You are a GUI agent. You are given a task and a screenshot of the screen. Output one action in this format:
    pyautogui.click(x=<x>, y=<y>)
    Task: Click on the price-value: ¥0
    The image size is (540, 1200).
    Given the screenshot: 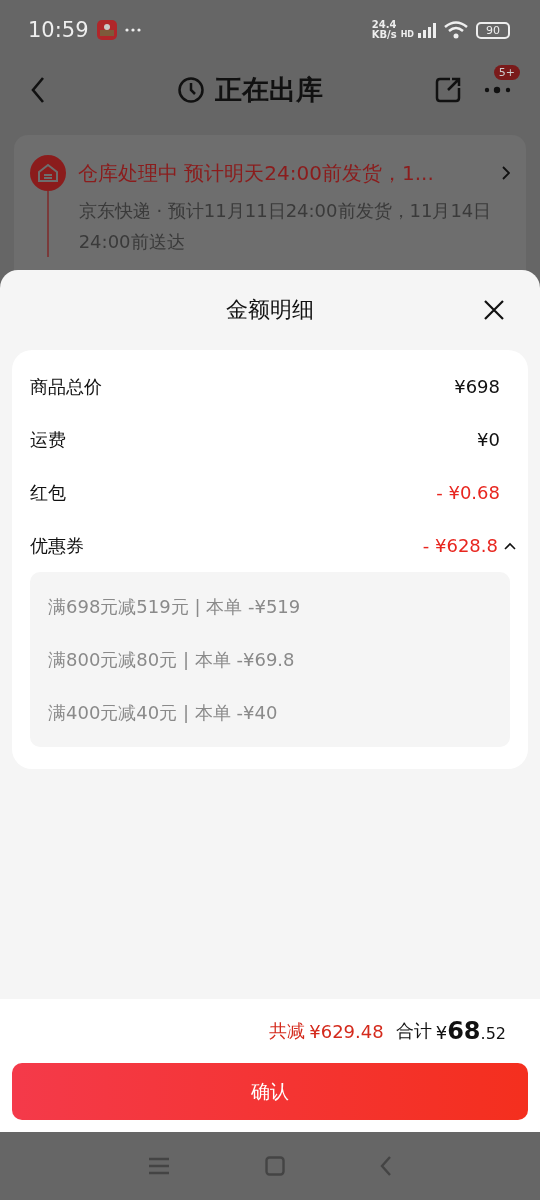 What is the action you would take?
    pyautogui.click(x=488, y=439)
    